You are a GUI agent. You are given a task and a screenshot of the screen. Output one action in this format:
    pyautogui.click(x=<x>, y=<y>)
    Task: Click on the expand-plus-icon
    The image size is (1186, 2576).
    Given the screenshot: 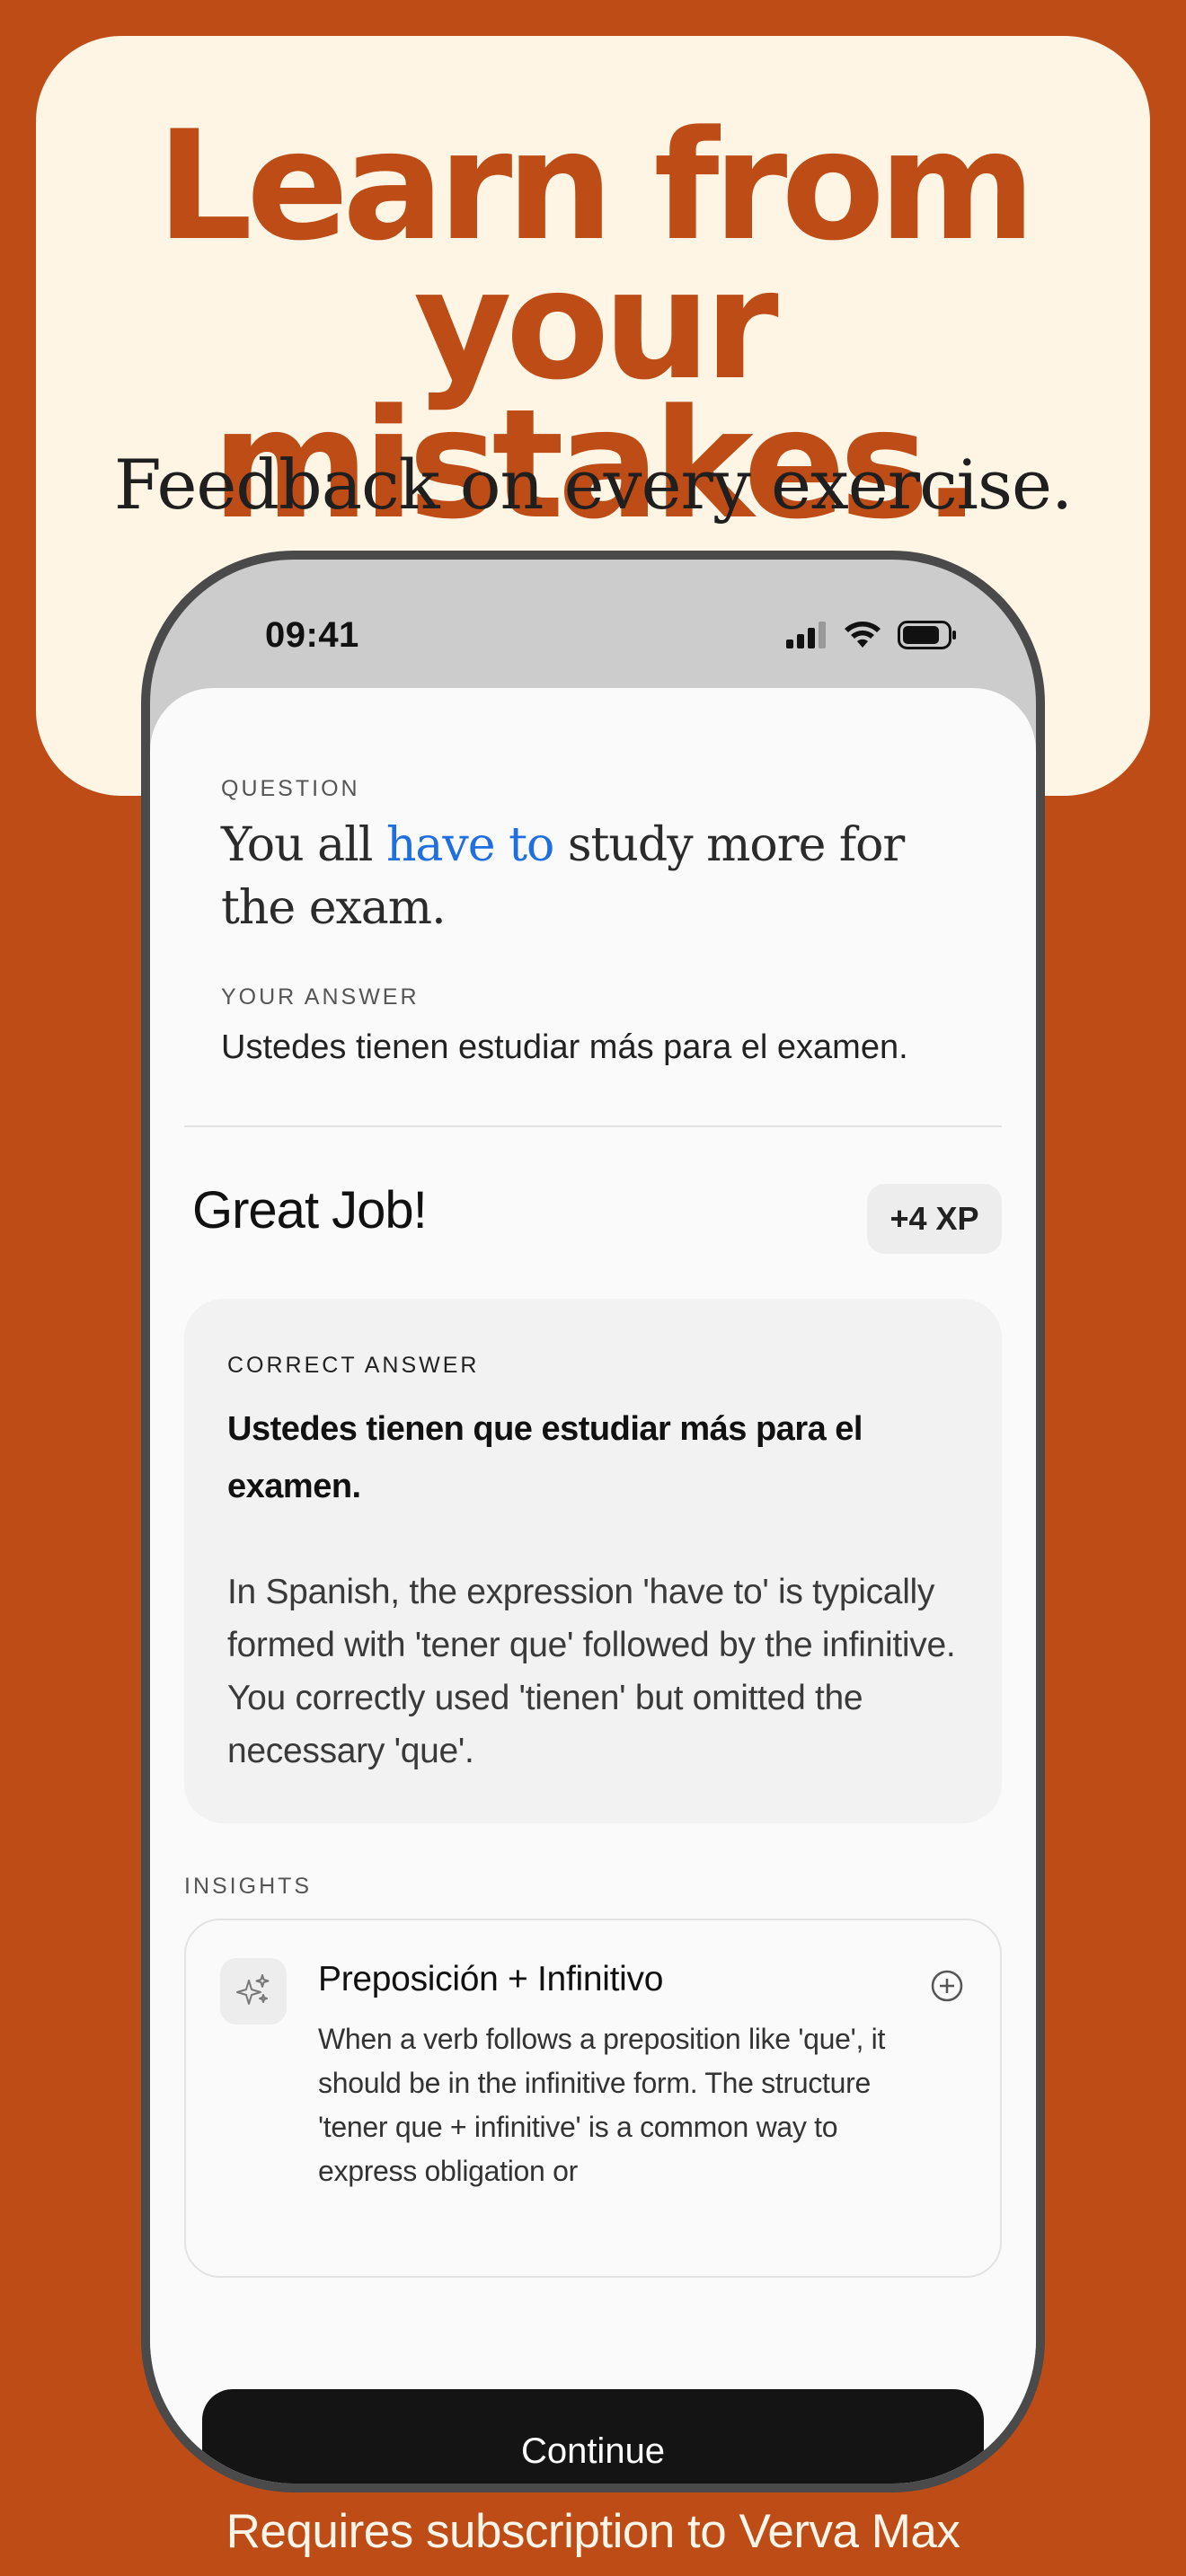 What is the action you would take?
    pyautogui.click(x=947, y=1988)
    